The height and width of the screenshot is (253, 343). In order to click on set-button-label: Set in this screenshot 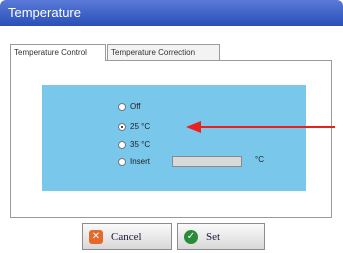, I will do `click(213, 236)`.